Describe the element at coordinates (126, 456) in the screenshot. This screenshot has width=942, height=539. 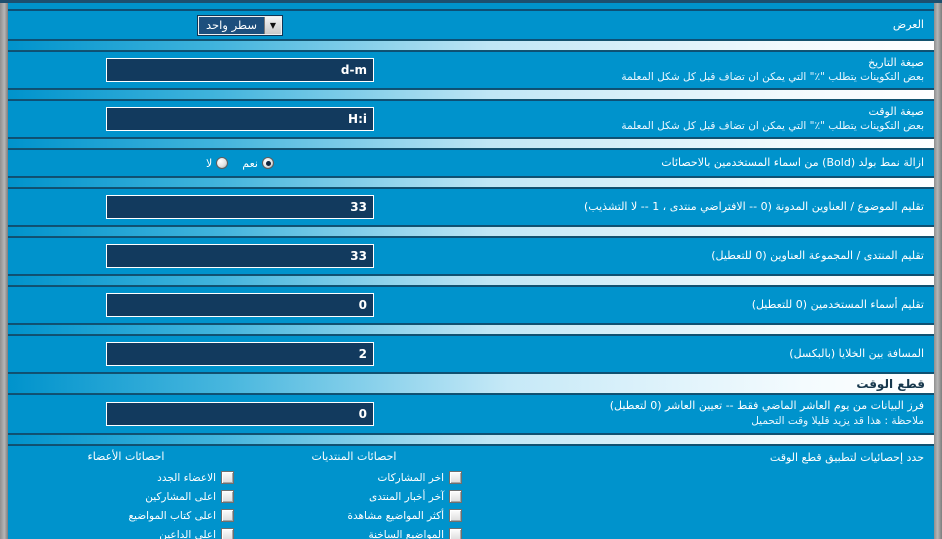
I see `stats-column-members-heading: احصائات الأعضاء` at that location.